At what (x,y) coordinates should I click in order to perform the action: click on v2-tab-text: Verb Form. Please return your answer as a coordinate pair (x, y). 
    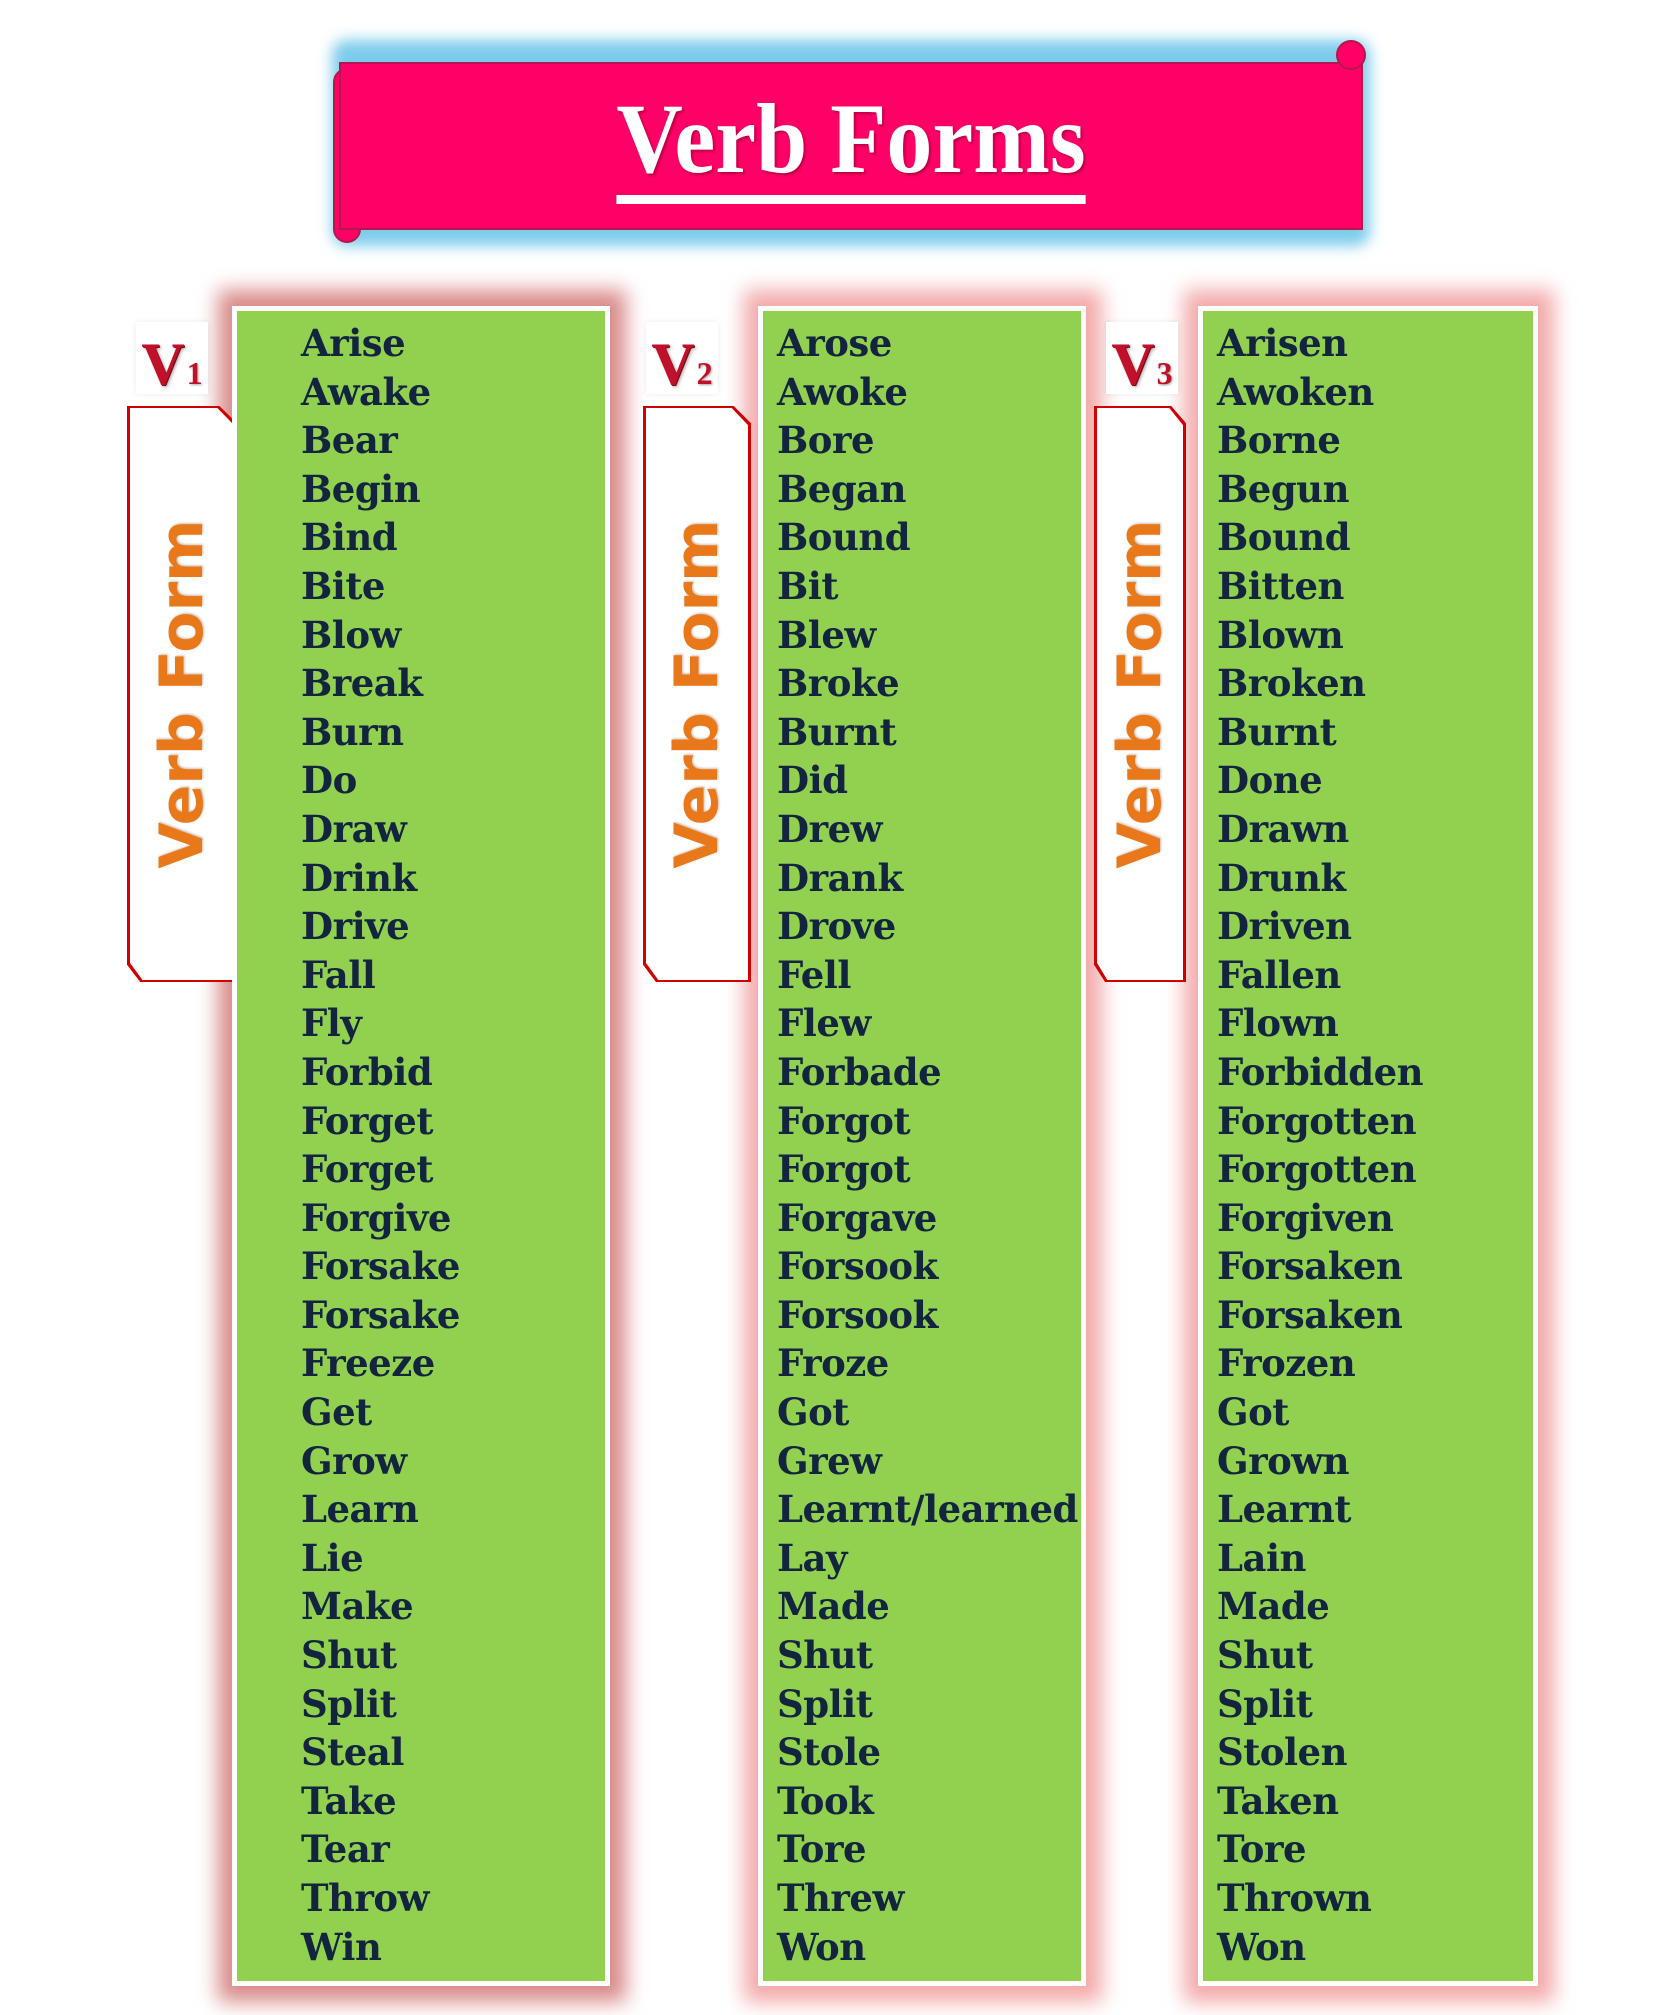
    Looking at the image, I should click on (697, 694).